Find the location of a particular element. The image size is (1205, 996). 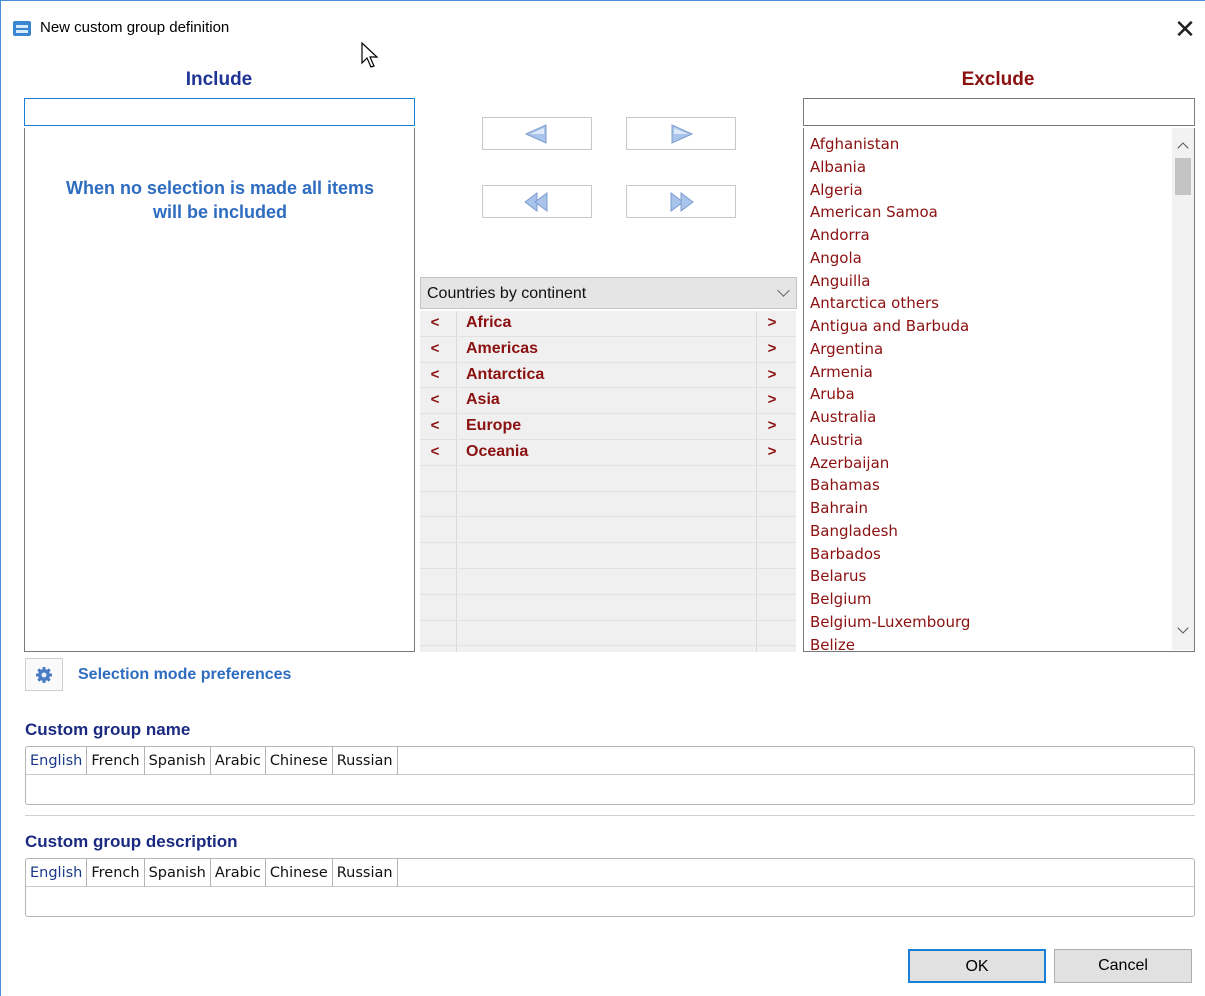

exclude-list-item: Andorra is located at coordinates (990, 235).